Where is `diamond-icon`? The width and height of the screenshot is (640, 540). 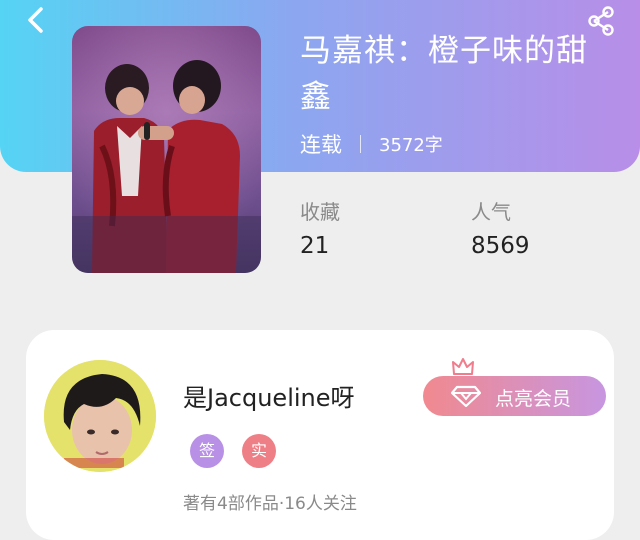
diamond-icon is located at coordinates (466, 396).